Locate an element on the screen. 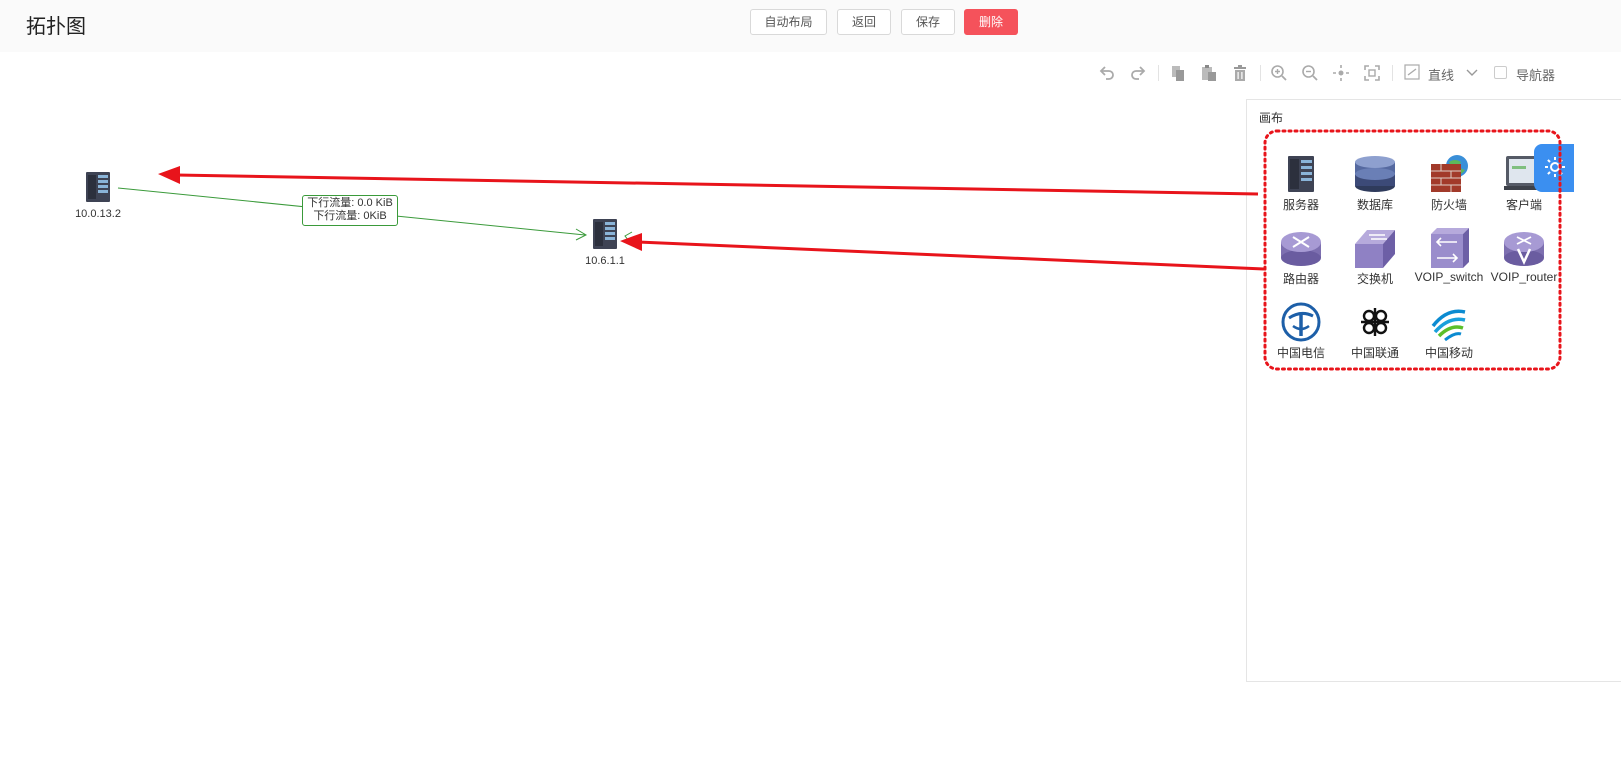  palette-item-voip-switch: VOIP_switch is located at coordinates (1449, 263).